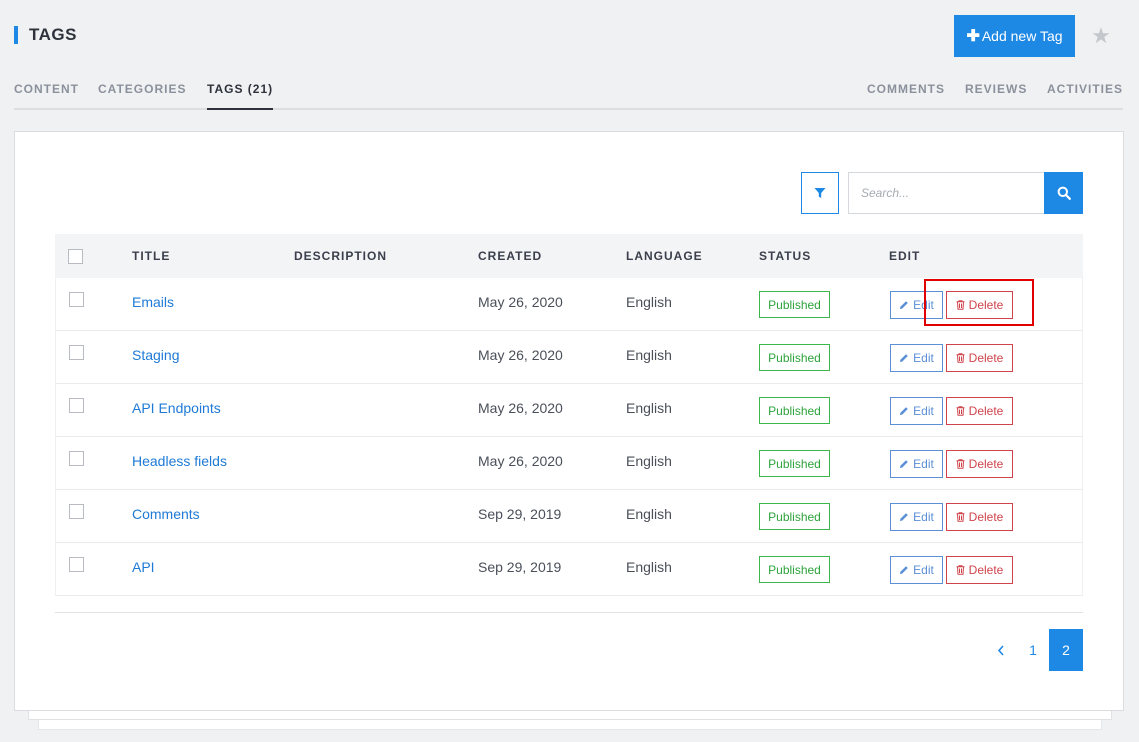 Image resolution: width=1139 pixels, height=742 pixels. What do you see at coordinates (143, 567) in the screenshot?
I see `tag-title-link: API` at bounding box center [143, 567].